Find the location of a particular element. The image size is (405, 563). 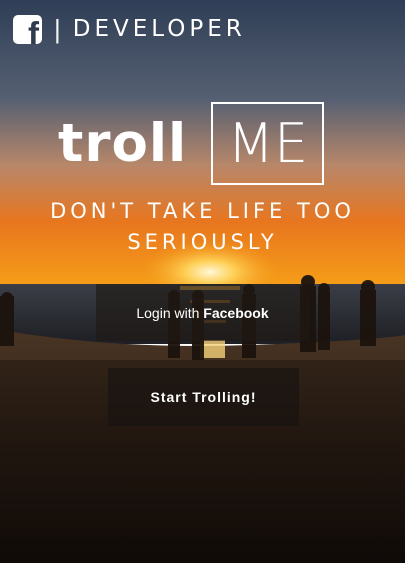

tagline: DON'T TAKE LIFE TOO SERIOUSLY is located at coordinates (202, 226).